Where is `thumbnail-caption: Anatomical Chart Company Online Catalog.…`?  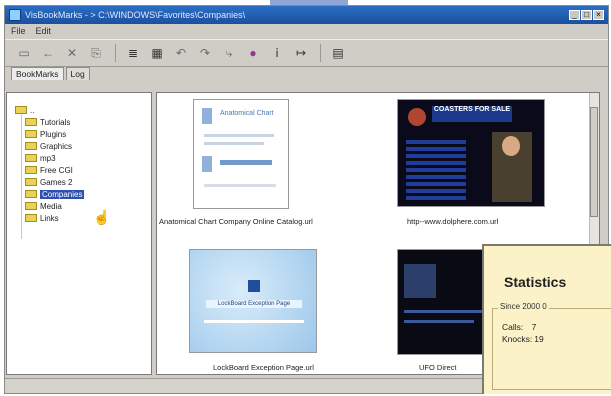 thumbnail-caption: Anatomical Chart Company Online Catalog.… is located at coordinates (236, 221).